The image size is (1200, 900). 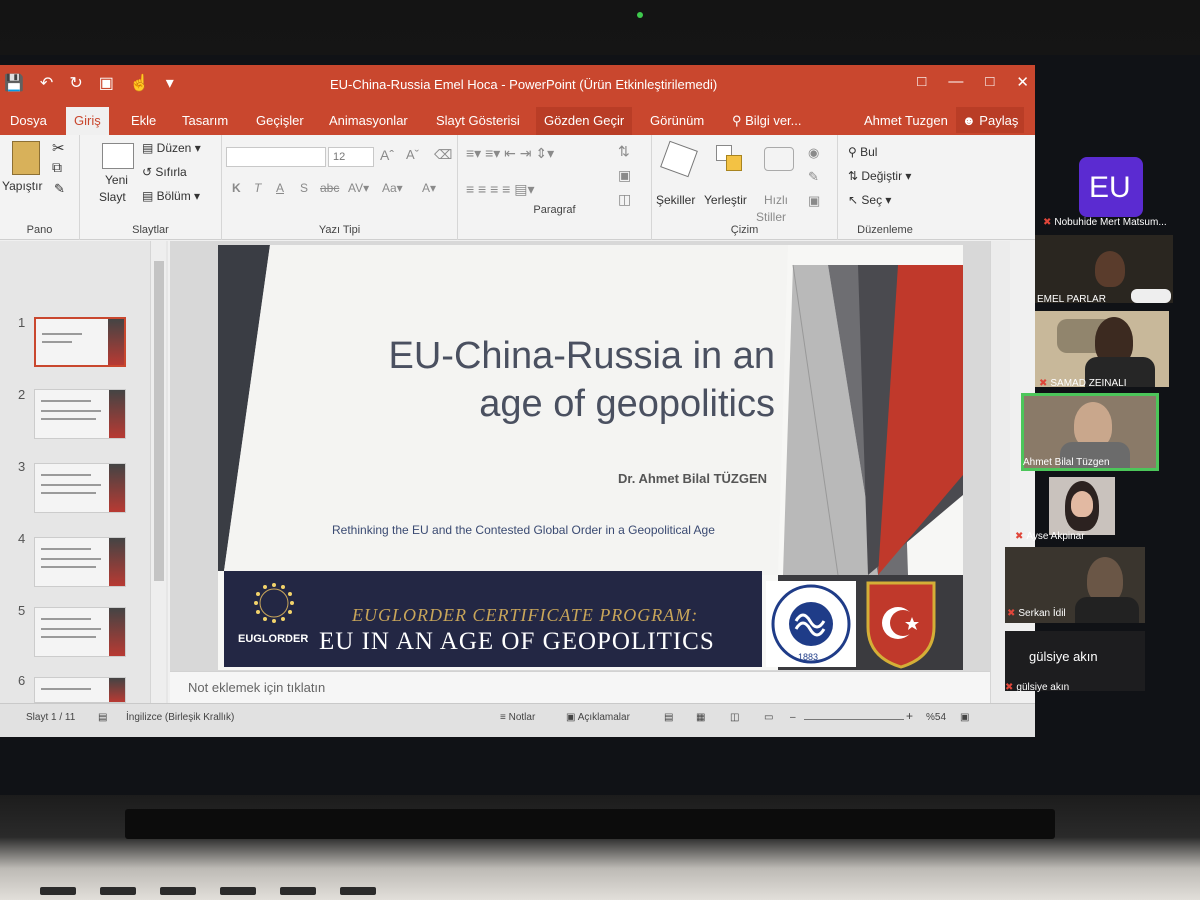 I want to click on slideshow-view-icon: ▭, so click(x=768, y=717).